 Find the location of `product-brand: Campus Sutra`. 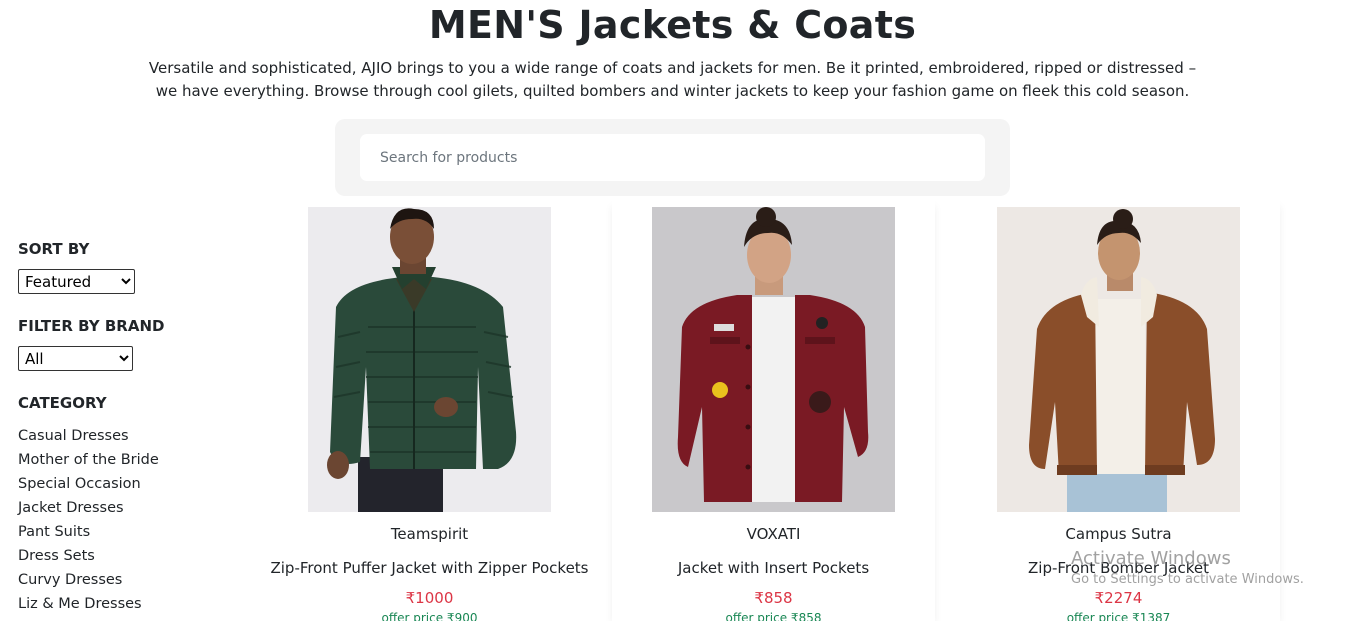

product-brand: Campus Sutra is located at coordinates (1118, 534).